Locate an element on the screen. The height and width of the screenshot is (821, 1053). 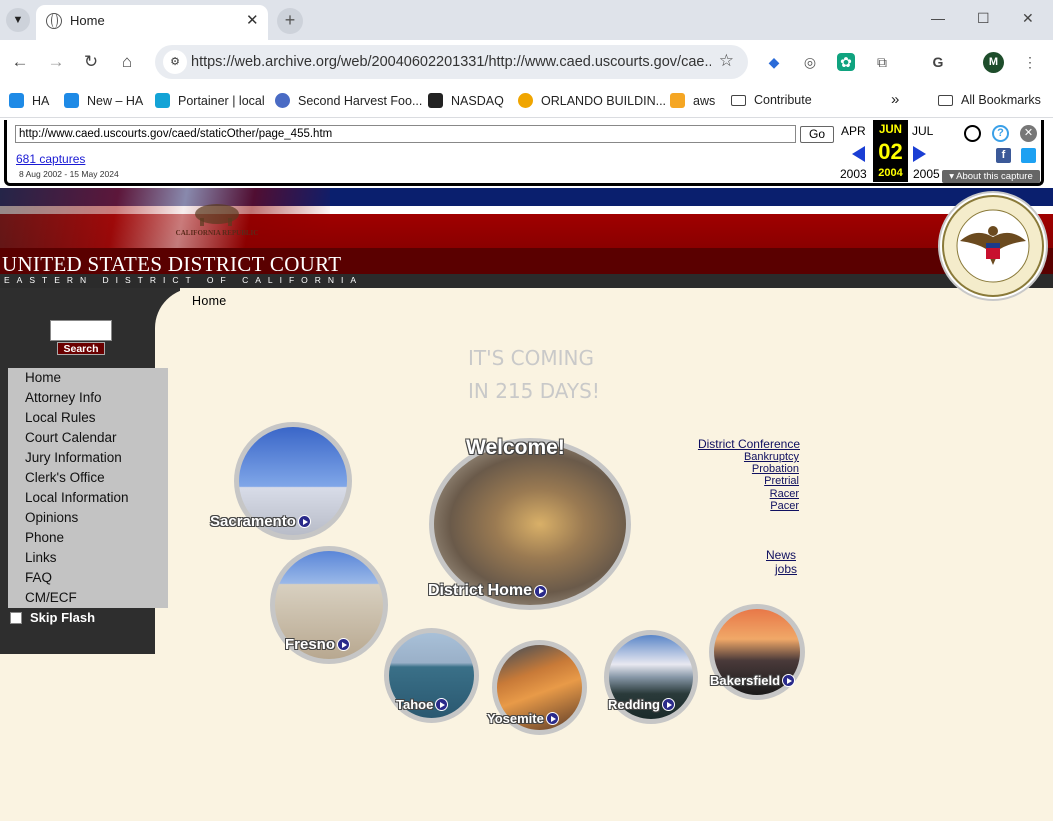
news-link: News is located at coordinates (748, 555).